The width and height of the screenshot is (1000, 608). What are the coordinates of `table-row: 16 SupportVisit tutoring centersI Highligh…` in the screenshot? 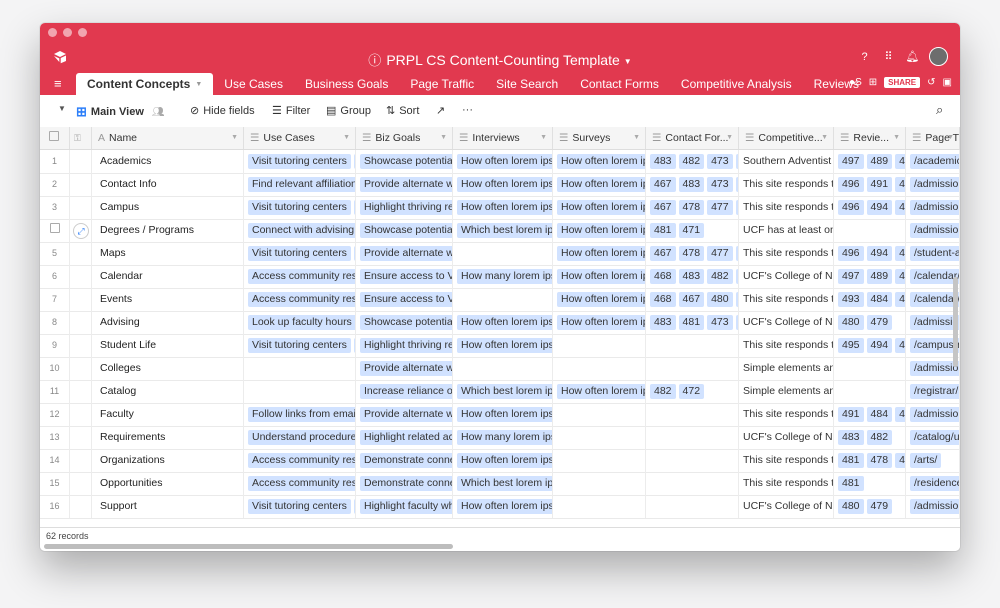 It's located at (500, 507).